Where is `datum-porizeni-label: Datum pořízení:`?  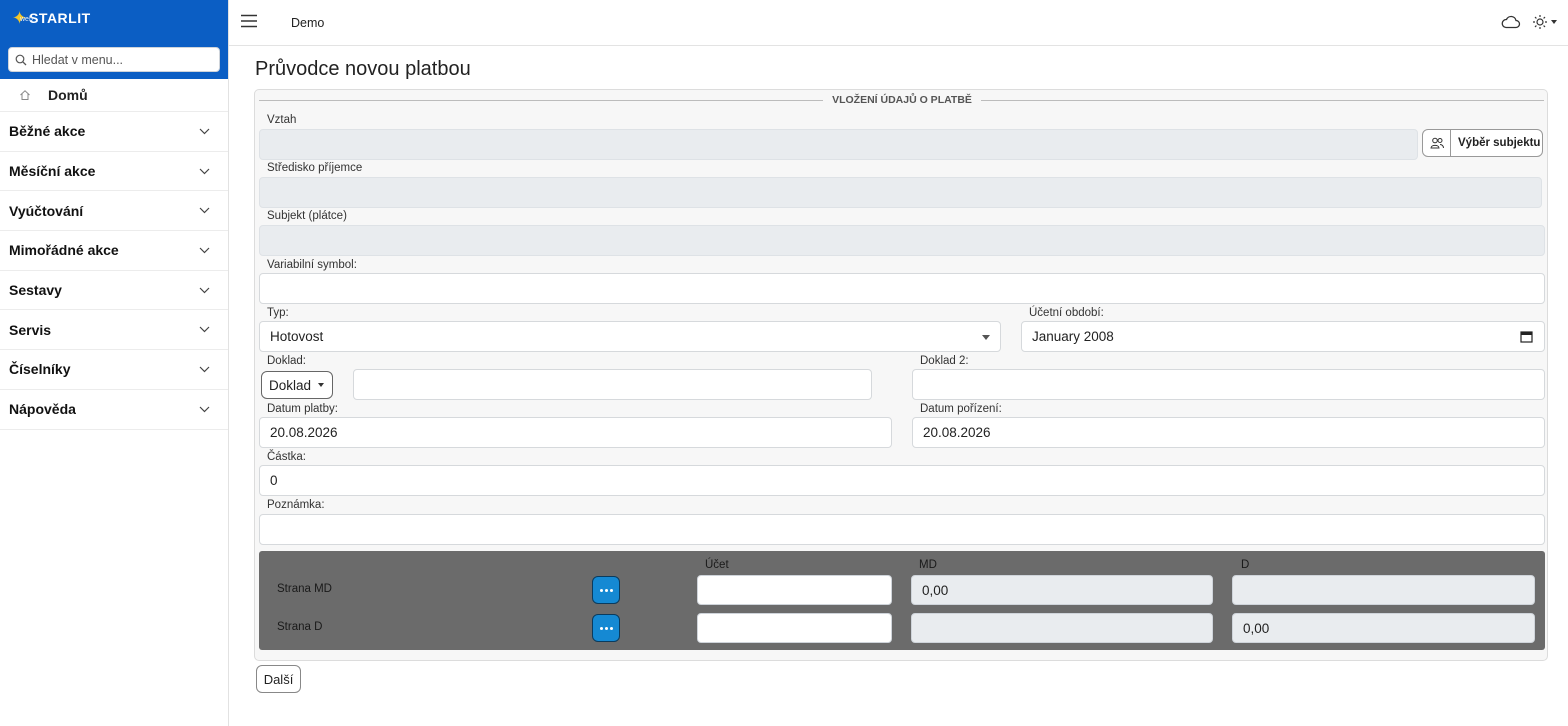 datum-porizeni-label: Datum pořízení: is located at coordinates (961, 409).